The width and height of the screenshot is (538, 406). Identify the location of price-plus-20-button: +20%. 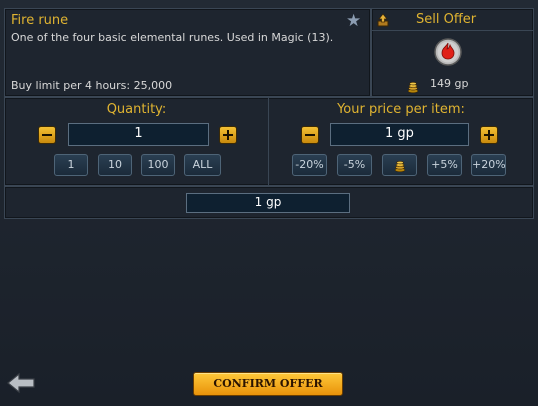
(488, 165).